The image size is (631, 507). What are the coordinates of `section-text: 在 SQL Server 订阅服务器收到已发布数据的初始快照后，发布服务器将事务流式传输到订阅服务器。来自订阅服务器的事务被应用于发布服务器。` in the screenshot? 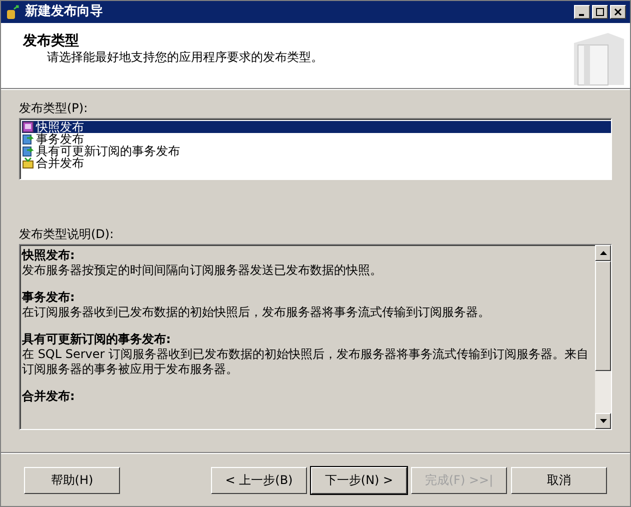 It's located at (306, 362).